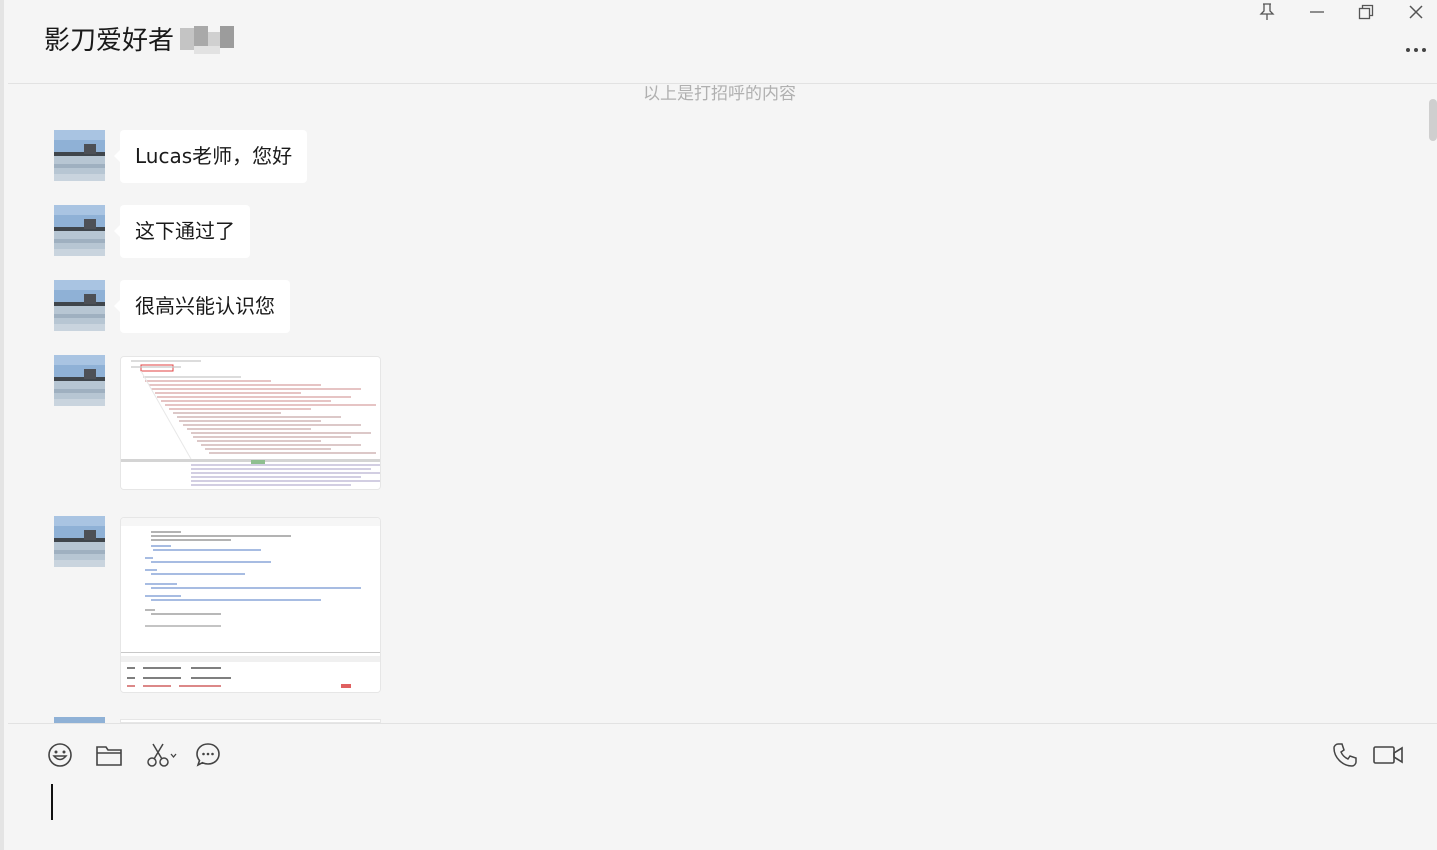 Image resolution: width=1437 pixels, height=850 pixels. I want to click on close-button, so click(1416, 12).